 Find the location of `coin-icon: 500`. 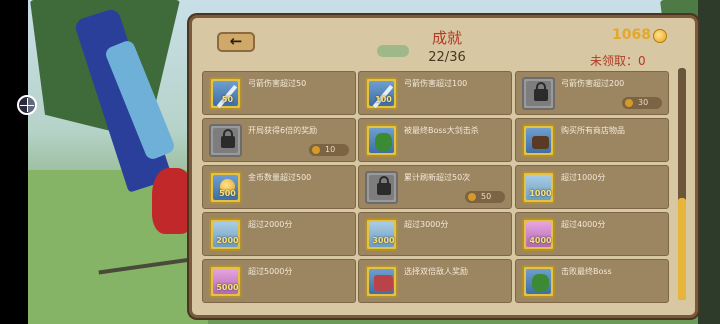

coin-icon: 500 is located at coordinates (225, 187).